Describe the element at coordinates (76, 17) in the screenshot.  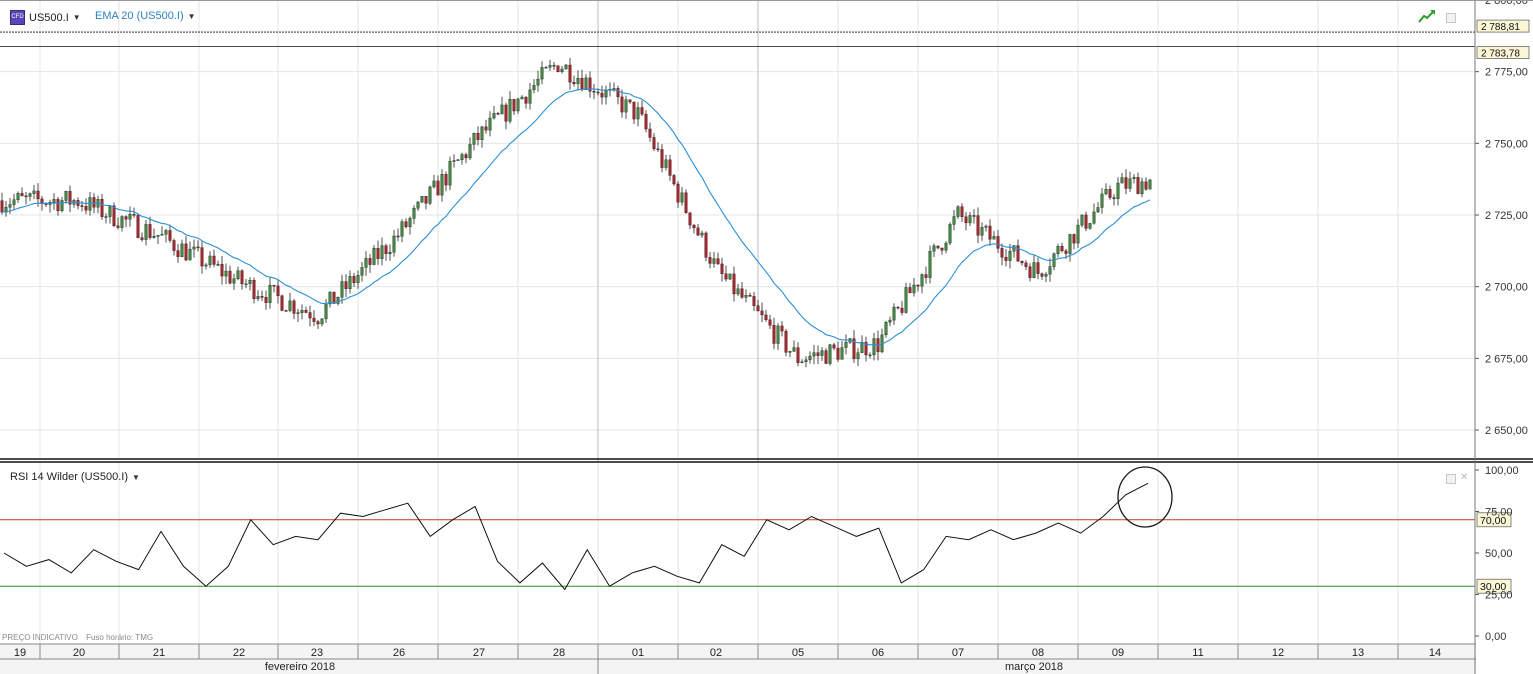
I see `chevron-down-icon: ▼` at that location.